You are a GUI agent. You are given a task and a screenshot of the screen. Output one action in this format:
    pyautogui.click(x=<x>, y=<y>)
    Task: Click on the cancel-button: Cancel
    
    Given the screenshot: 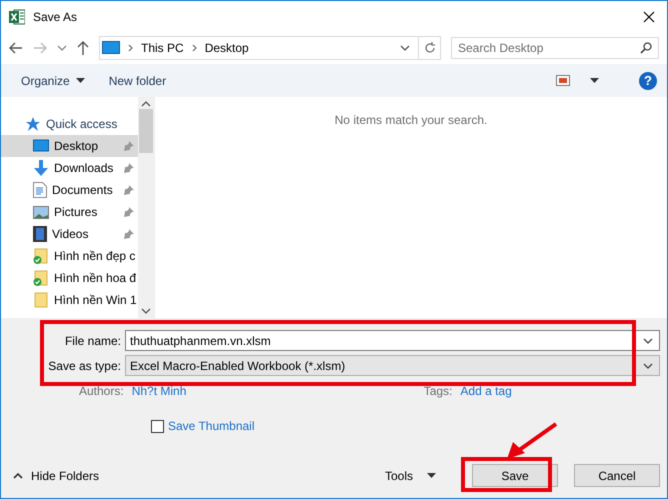 What is the action you would take?
    pyautogui.click(x=617, y=475)
    